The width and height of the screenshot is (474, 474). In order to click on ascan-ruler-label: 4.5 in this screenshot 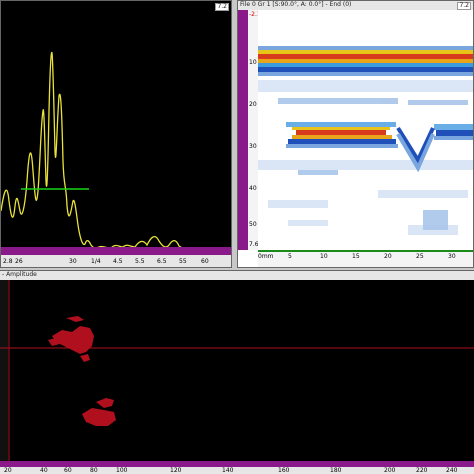, I will do `click(118, 261)`.